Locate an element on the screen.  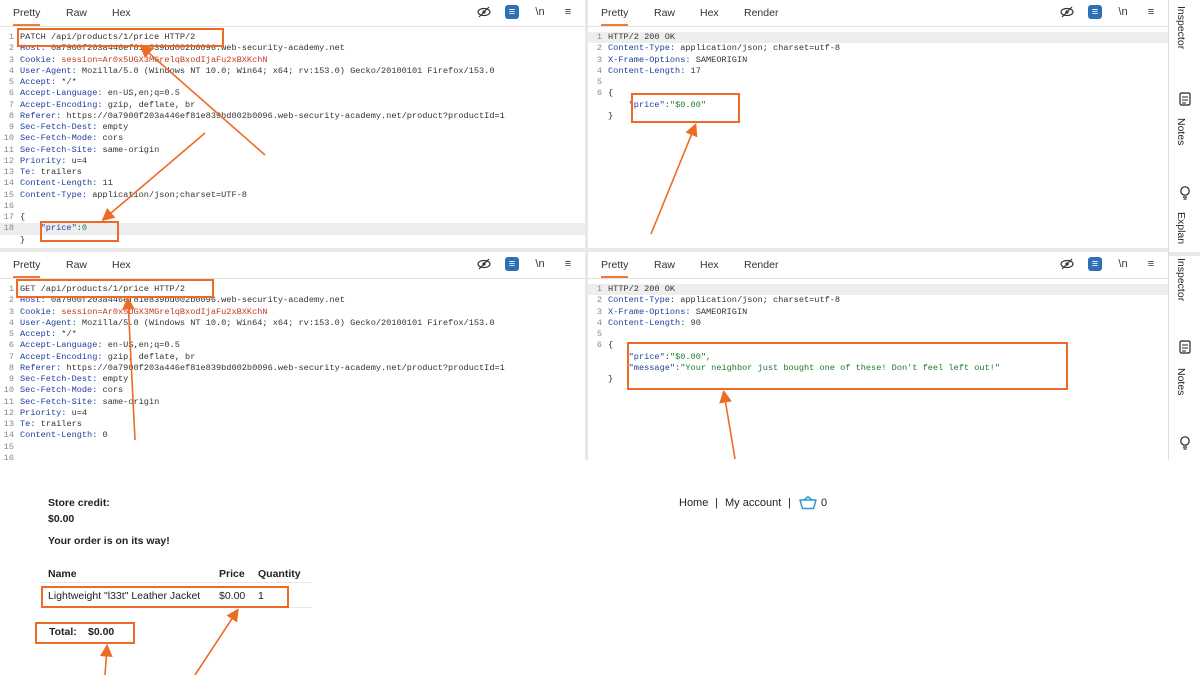
header-value: application/json; charset=utf-8 is located at coordinates (760, 48).